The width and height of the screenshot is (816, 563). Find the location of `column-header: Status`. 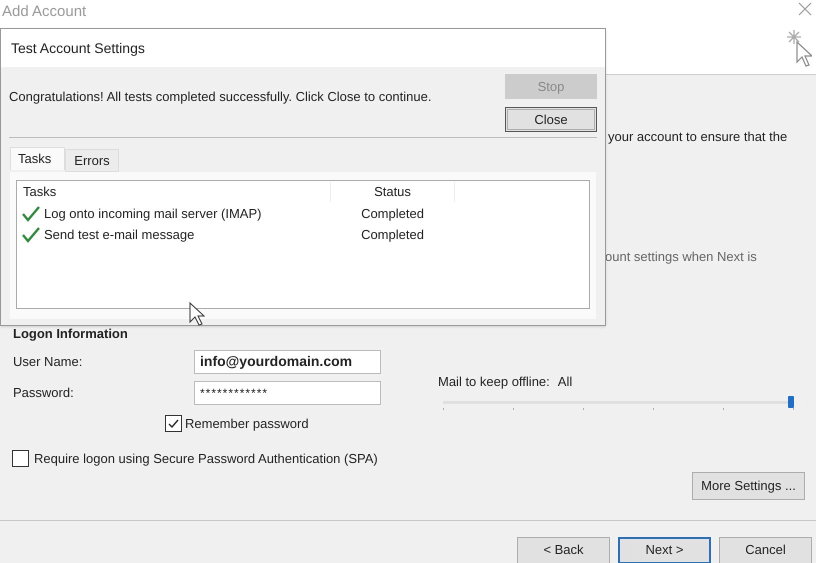

column-header: Status is located at coordinates (392, 192).